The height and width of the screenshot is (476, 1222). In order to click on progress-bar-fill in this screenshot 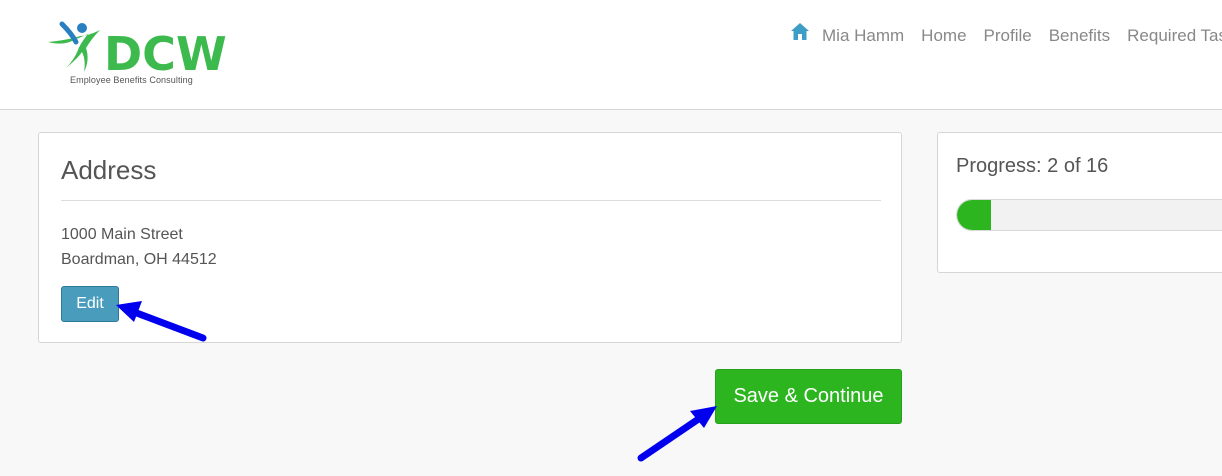, I will do `click(974, 215)`.